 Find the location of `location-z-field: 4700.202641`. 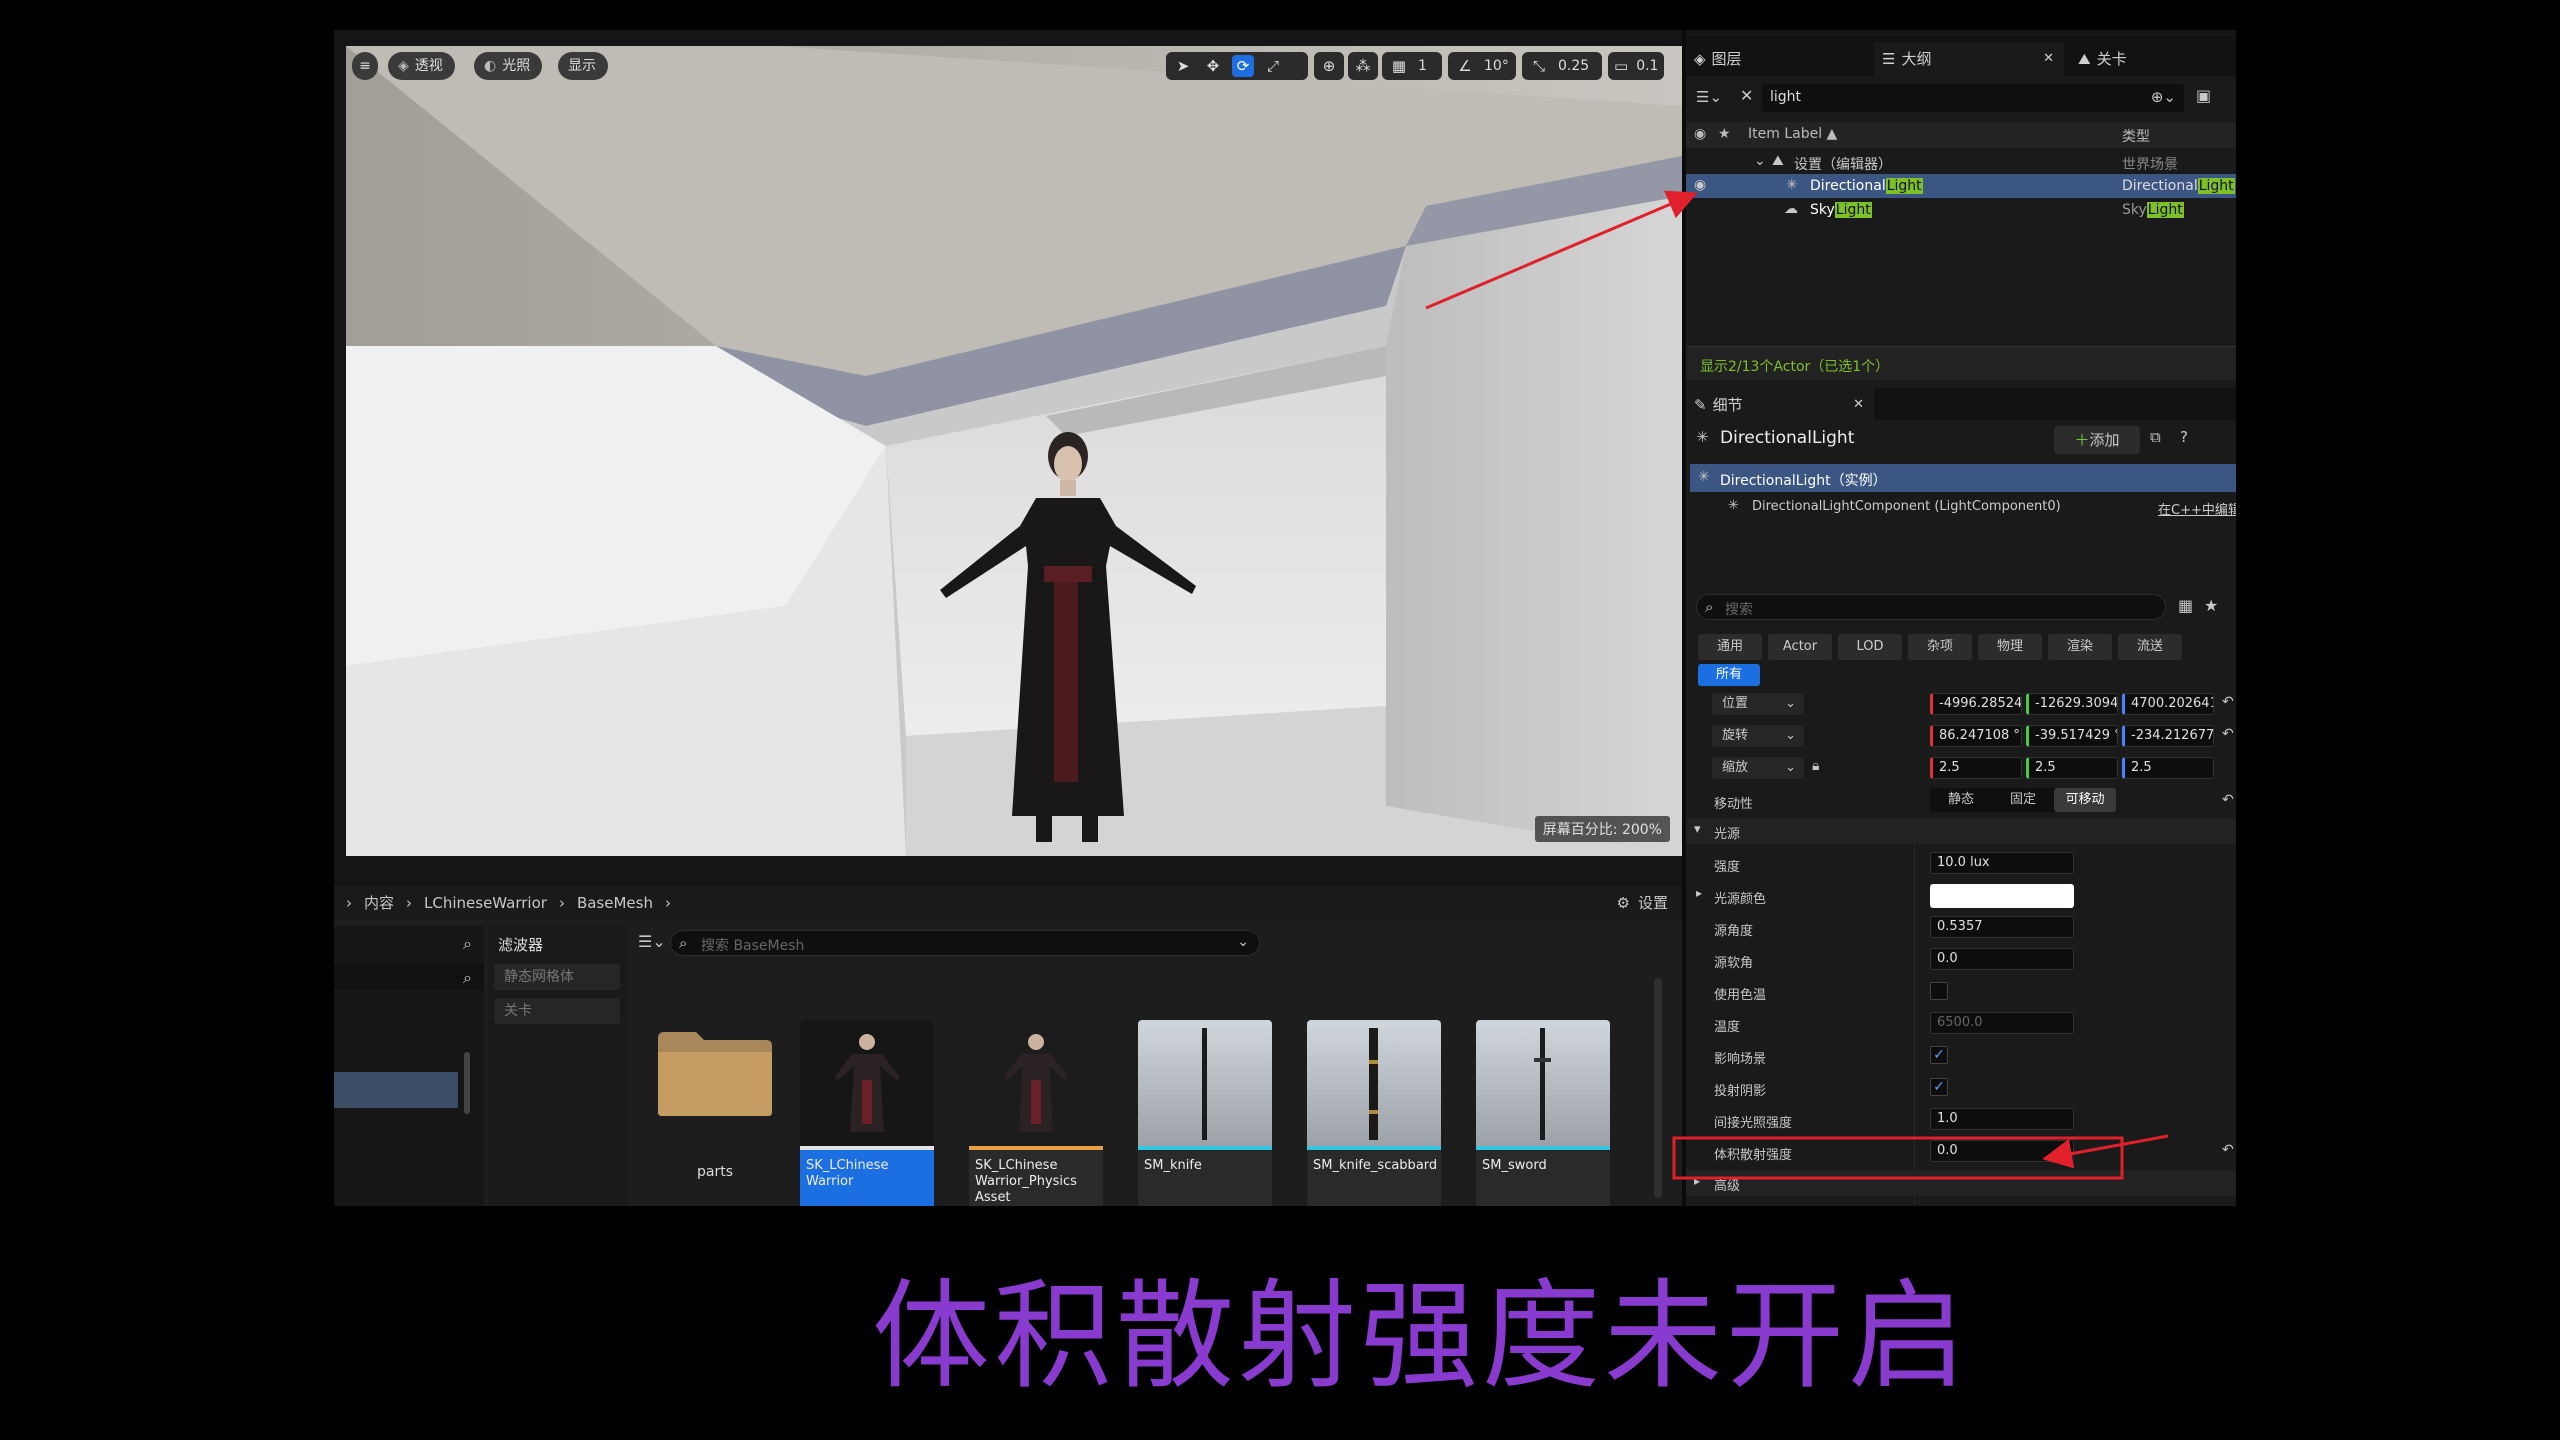

location-z-field: 4700.202641 is located at coordinates (2168, 704).